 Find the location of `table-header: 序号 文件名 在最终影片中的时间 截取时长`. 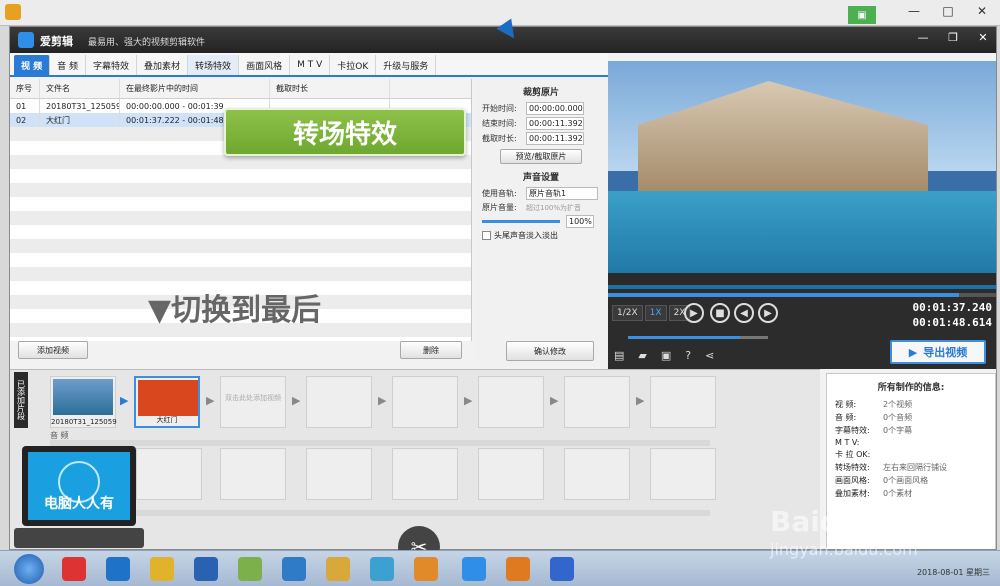

table-header: 序号 文件名 在最终影片中的时间 截取时长 is located at coordinates (240, 89).